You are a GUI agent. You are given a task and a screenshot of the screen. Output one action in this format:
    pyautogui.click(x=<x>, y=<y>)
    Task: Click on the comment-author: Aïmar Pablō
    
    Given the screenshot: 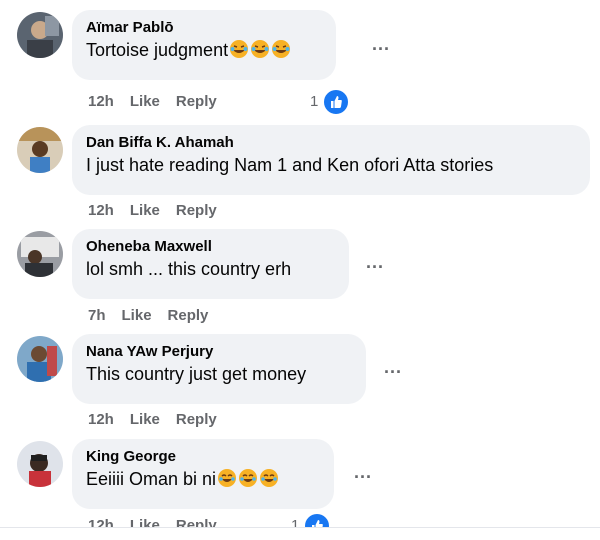 What is the action you would take?
    pyautogui.click(x=204, y=28)
    